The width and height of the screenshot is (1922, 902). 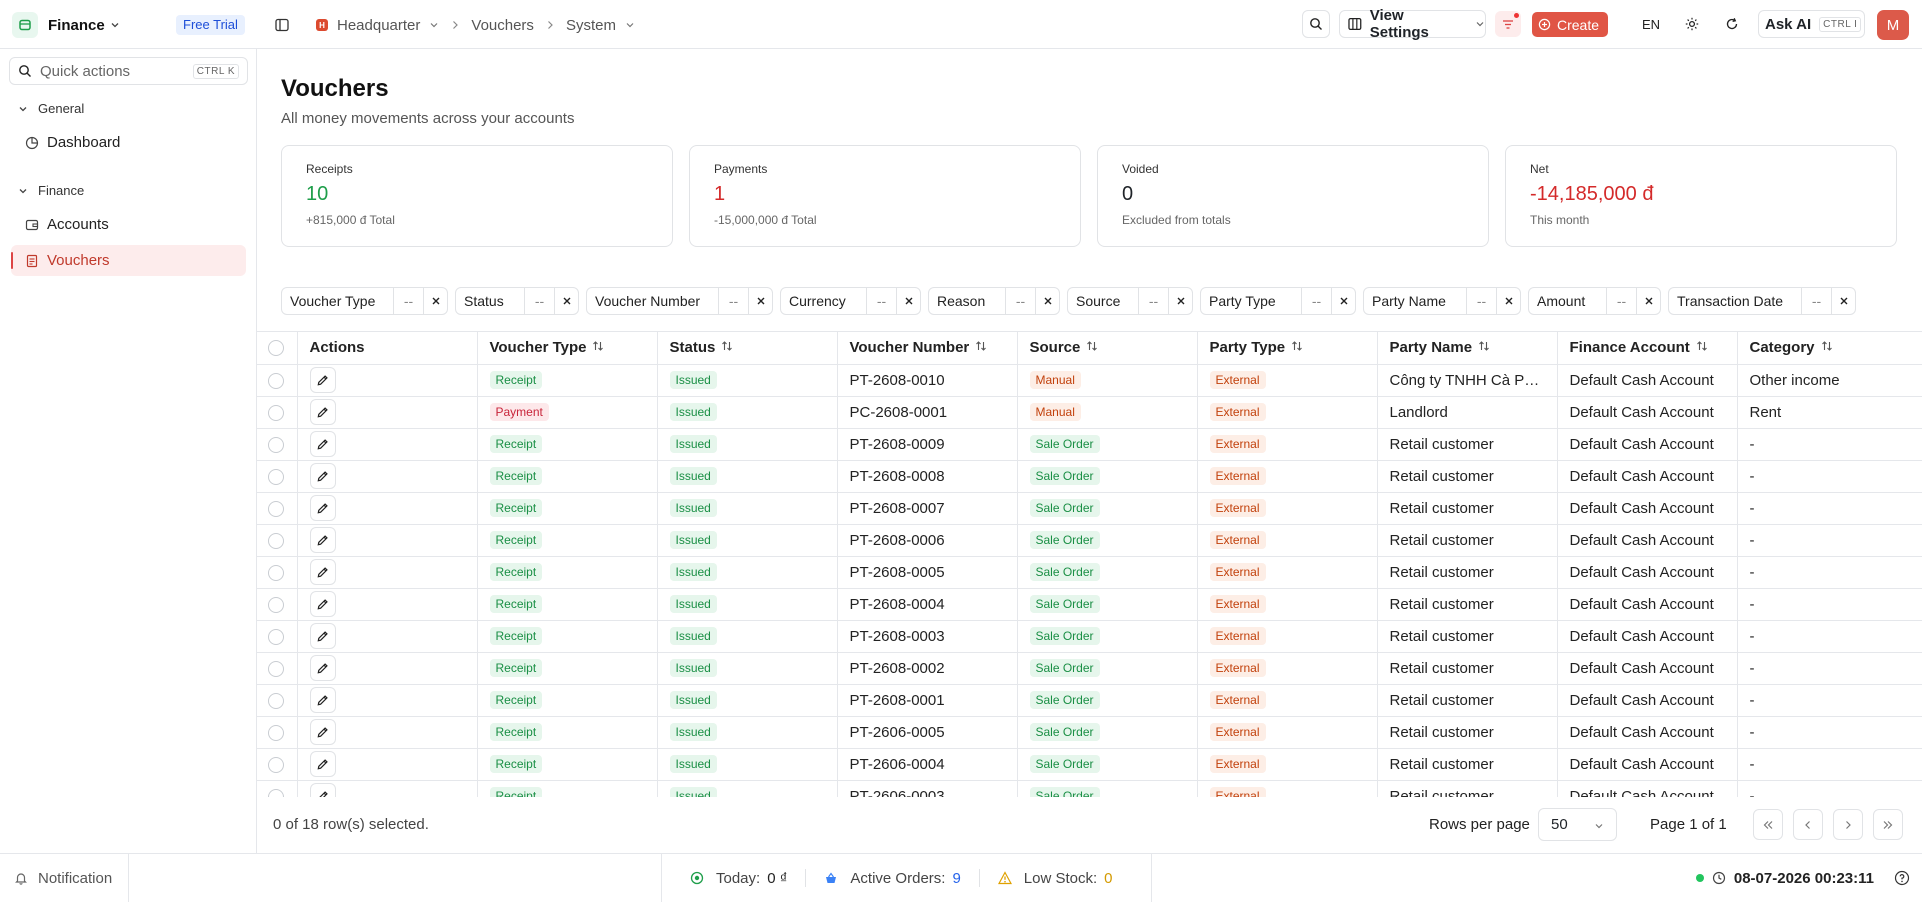 What do you see at coordinates (51, 108) in the screenshot?
I see `sidebar-group-general: General` at bounding box center [51, 108].